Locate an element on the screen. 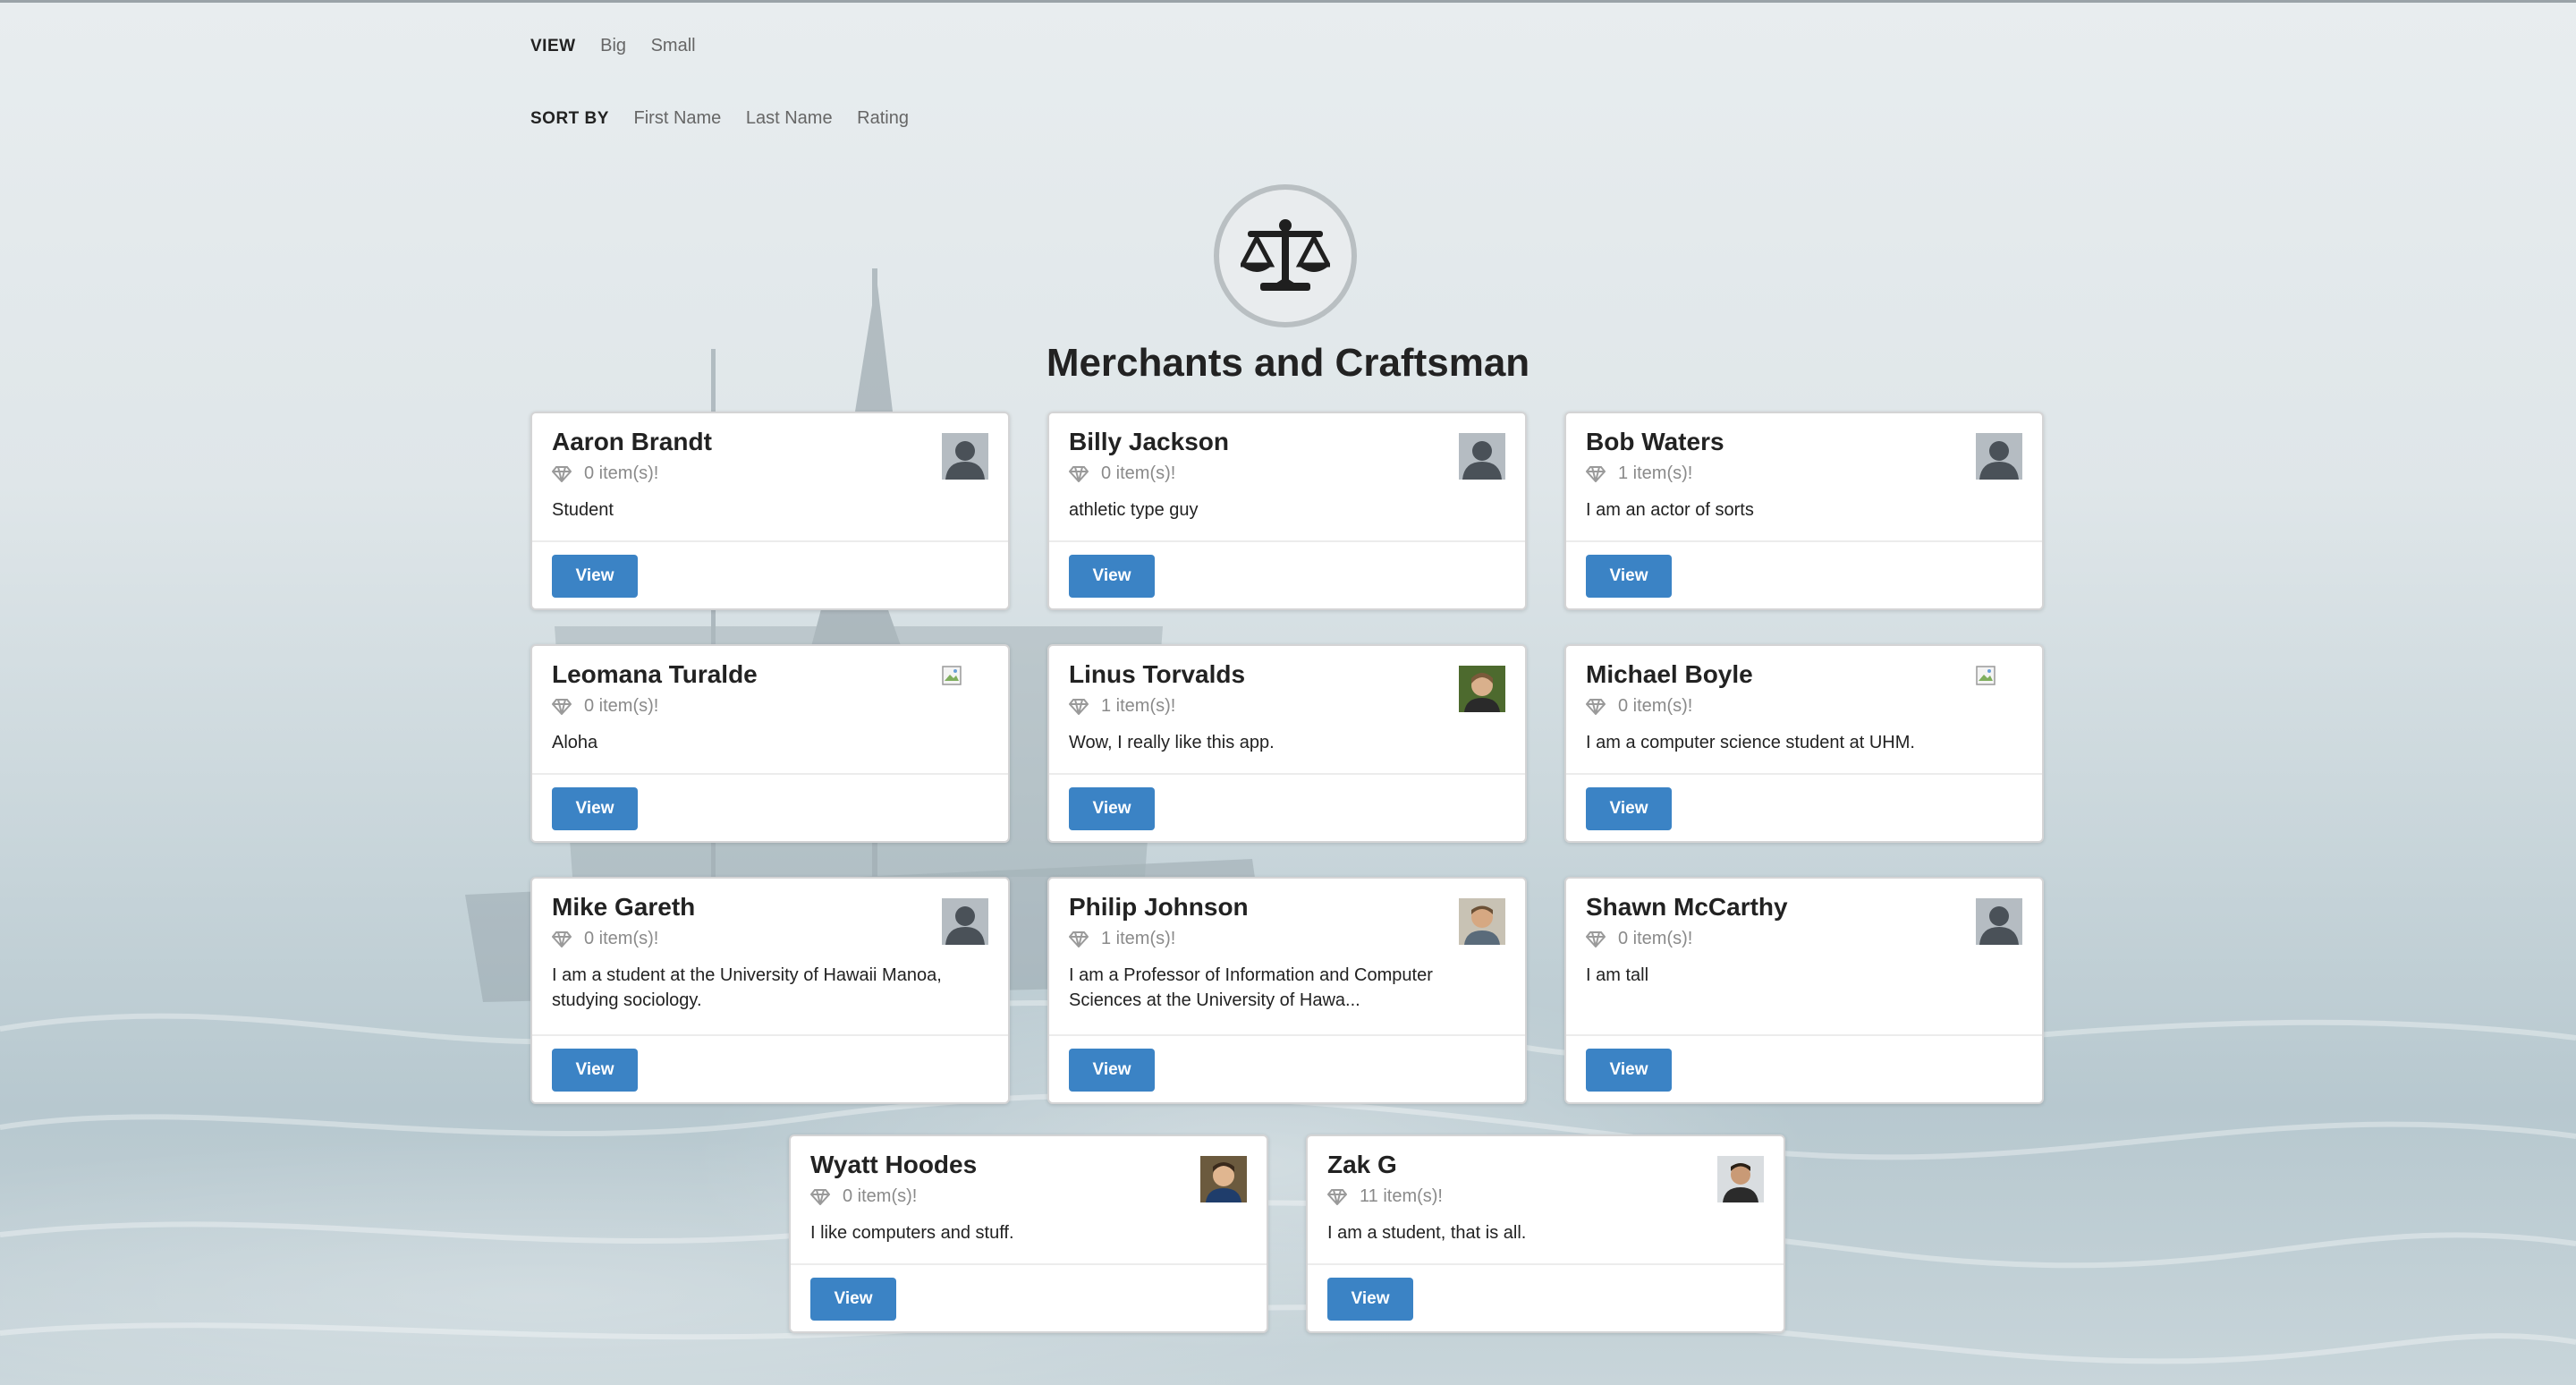 This screenshot has height=1385, width=2576. profile-card: Aaron Brandt 0 item(s)! Student View is located at coordinates (770, 511).